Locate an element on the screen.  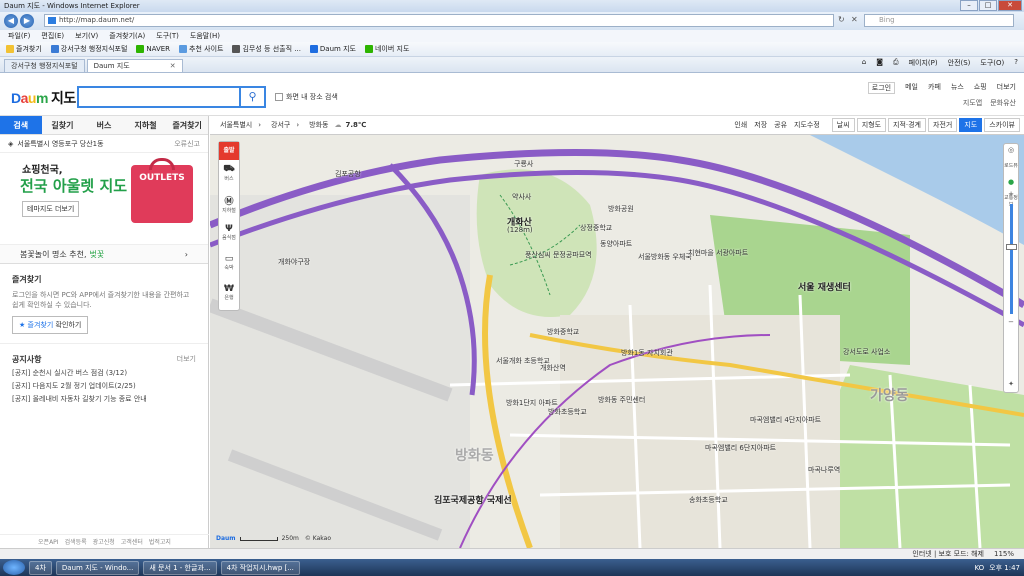
maximize-button: □ is located at coordinates (988, 5).